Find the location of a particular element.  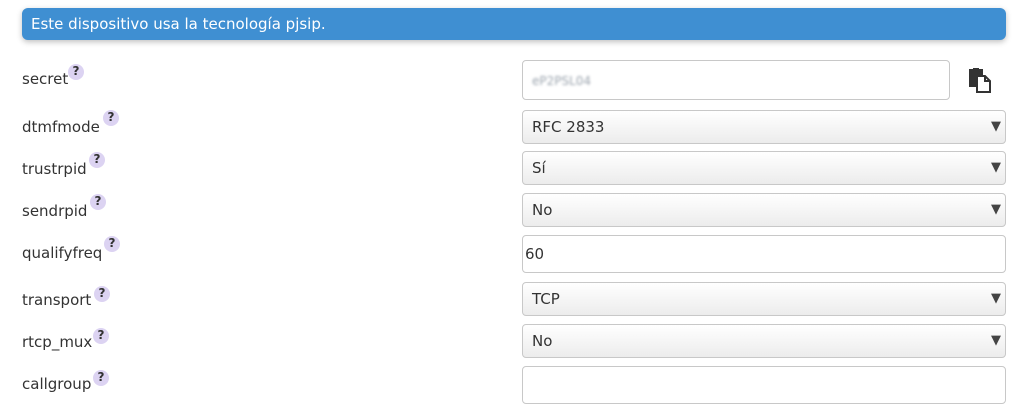

qualifyfreq-value: 60 is located at coordinates (535, 254).